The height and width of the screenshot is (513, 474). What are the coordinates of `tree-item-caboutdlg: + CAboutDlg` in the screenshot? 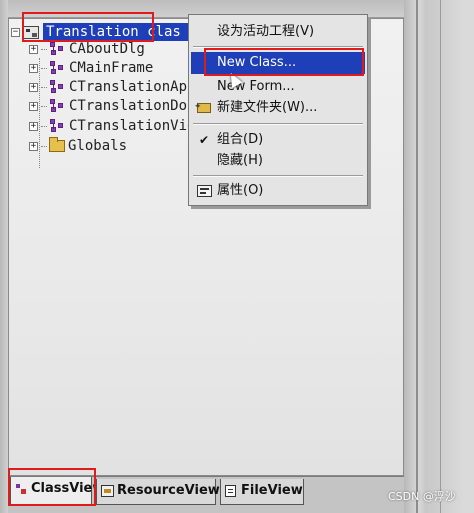 It's located at (87, 49).